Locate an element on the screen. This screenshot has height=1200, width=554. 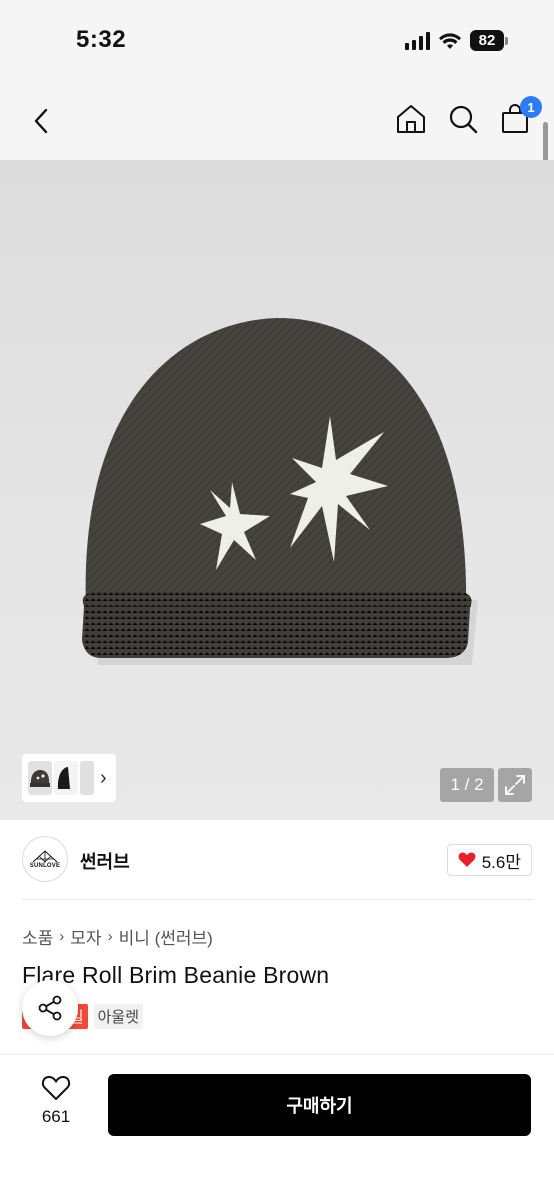
cellular-signal-icon is located at coordinates (417, 40).